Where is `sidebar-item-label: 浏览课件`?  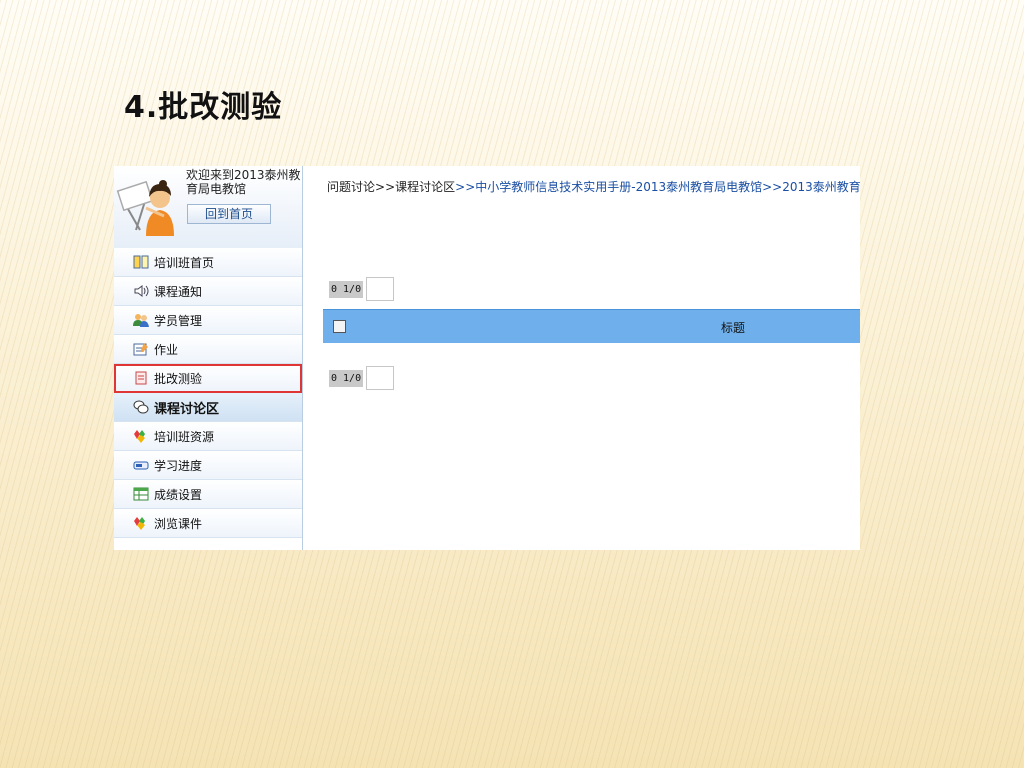
sidebar-item-label: 浏览课件 is located at coordinates (178, 523).